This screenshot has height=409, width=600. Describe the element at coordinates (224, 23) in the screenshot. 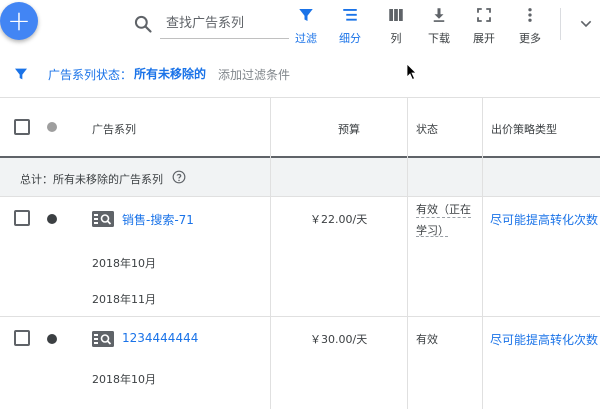

I see `search-input` at that location.